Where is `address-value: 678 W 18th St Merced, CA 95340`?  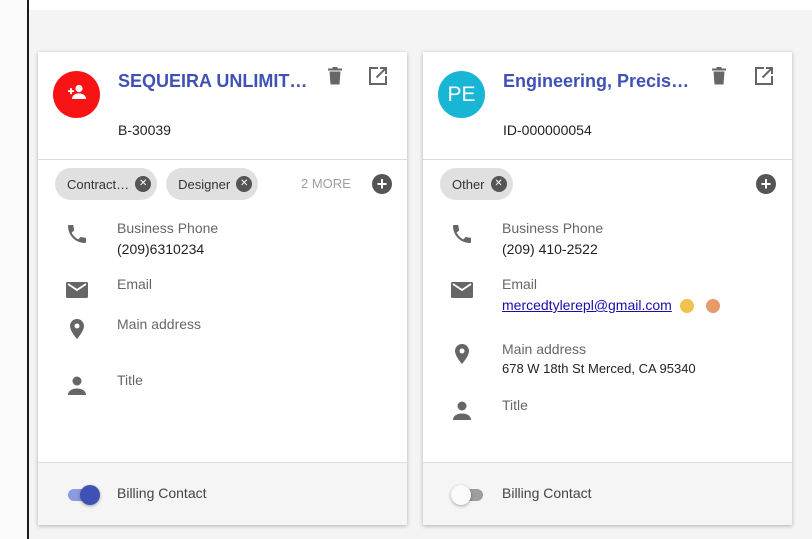 address-value: 678 W 18th St Merced, CA 95340 is located at coordinates (599, 368).